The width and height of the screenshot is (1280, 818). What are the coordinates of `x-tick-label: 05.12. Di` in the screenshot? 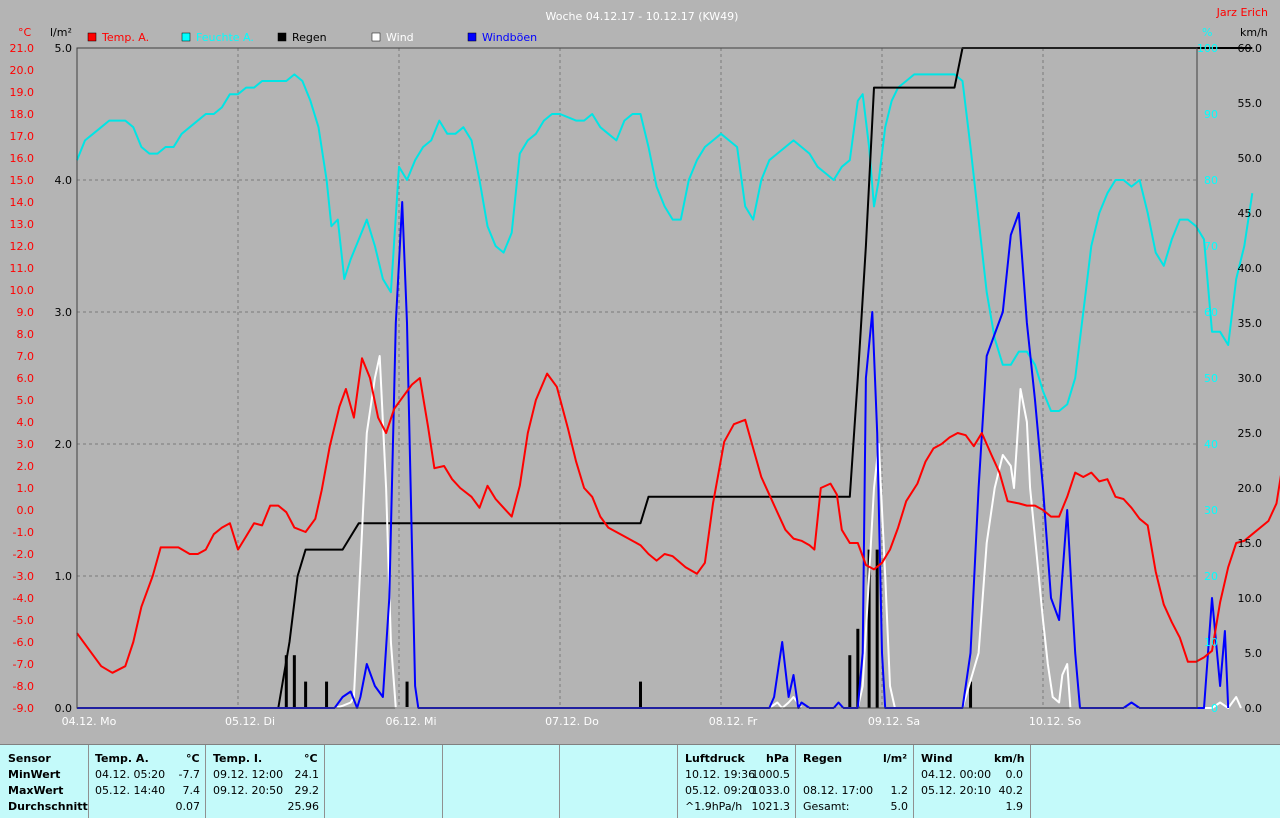 It's located at (250, 721).